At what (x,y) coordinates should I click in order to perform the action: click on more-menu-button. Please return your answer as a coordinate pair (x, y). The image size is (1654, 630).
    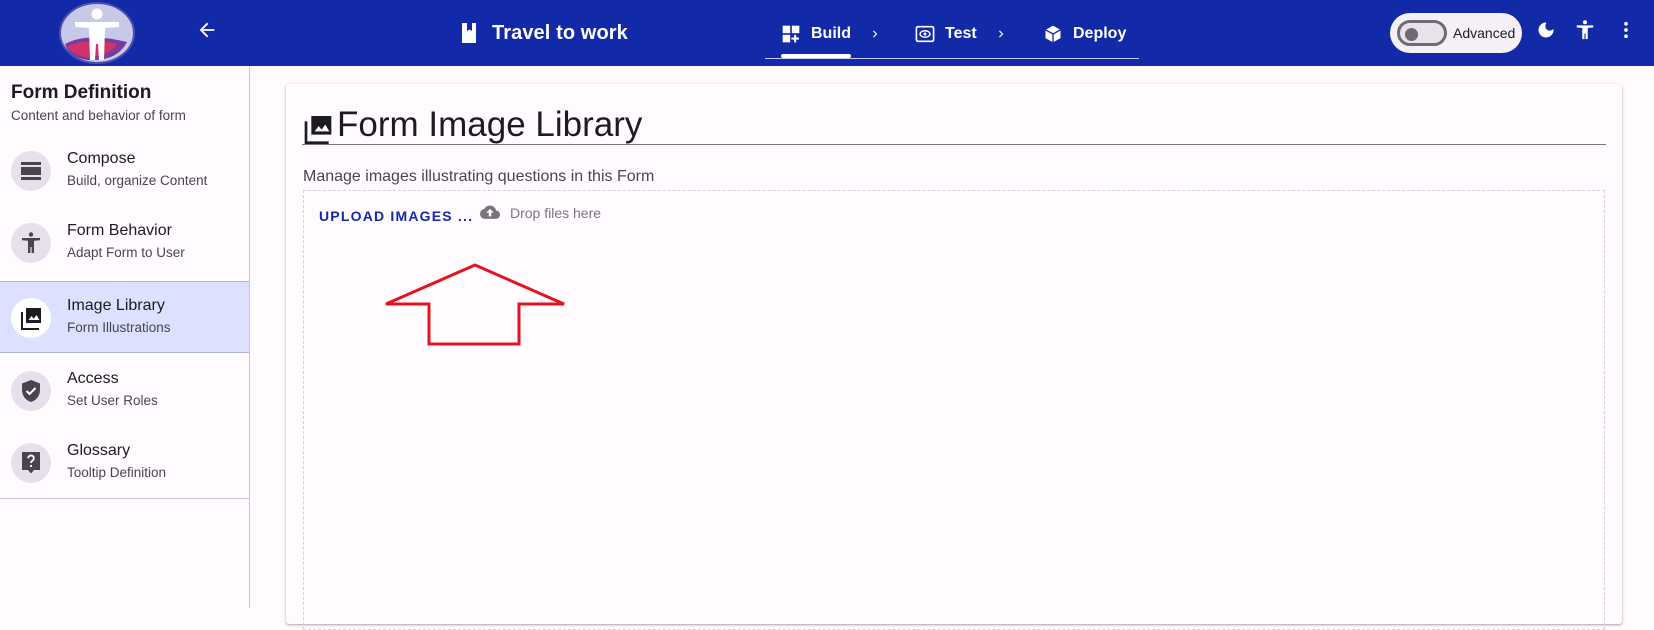
    Looking at the image, I should click on (1626, 30).